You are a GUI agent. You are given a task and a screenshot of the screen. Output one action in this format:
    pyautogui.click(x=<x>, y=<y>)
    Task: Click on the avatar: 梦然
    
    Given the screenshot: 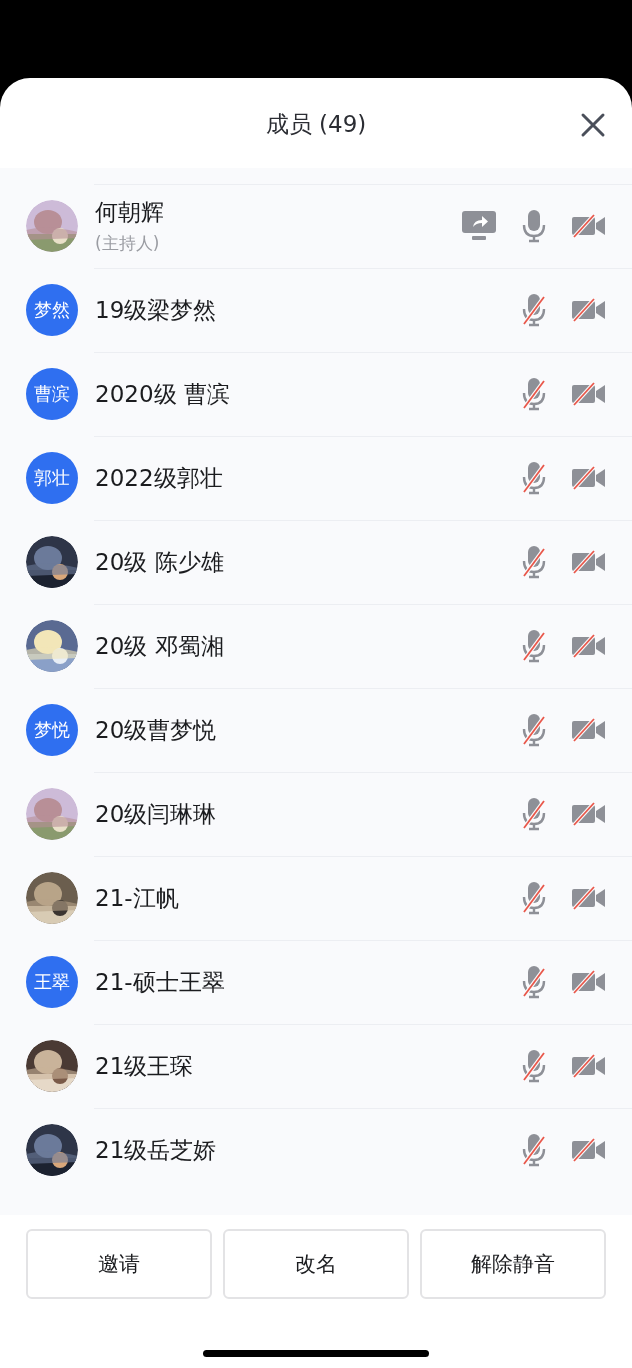 What is the action you would take?
    pyautogui.click(x=52, y=310)
    